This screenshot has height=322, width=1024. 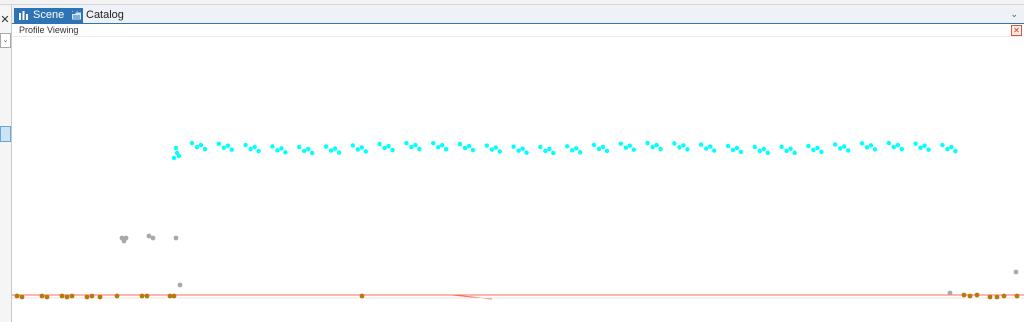 What do you see at coordinates (518, 15) in the screenshot?
I see `view-tab-bar: Scene ✕ Catalog ⌄` at bounding box center [518, 15].